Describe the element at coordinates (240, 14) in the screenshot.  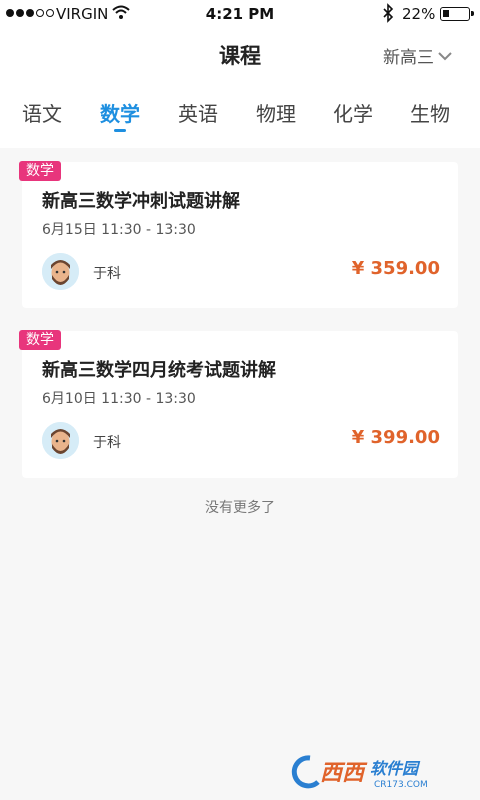
I see `status-bar: VIRGIN 4:21 PM 22%` at that location.